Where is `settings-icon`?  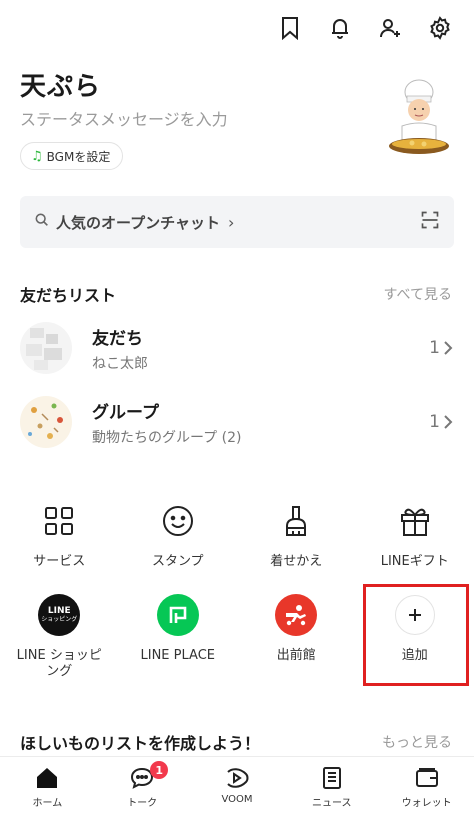 settings-icon is located at coordinates (440, 28).